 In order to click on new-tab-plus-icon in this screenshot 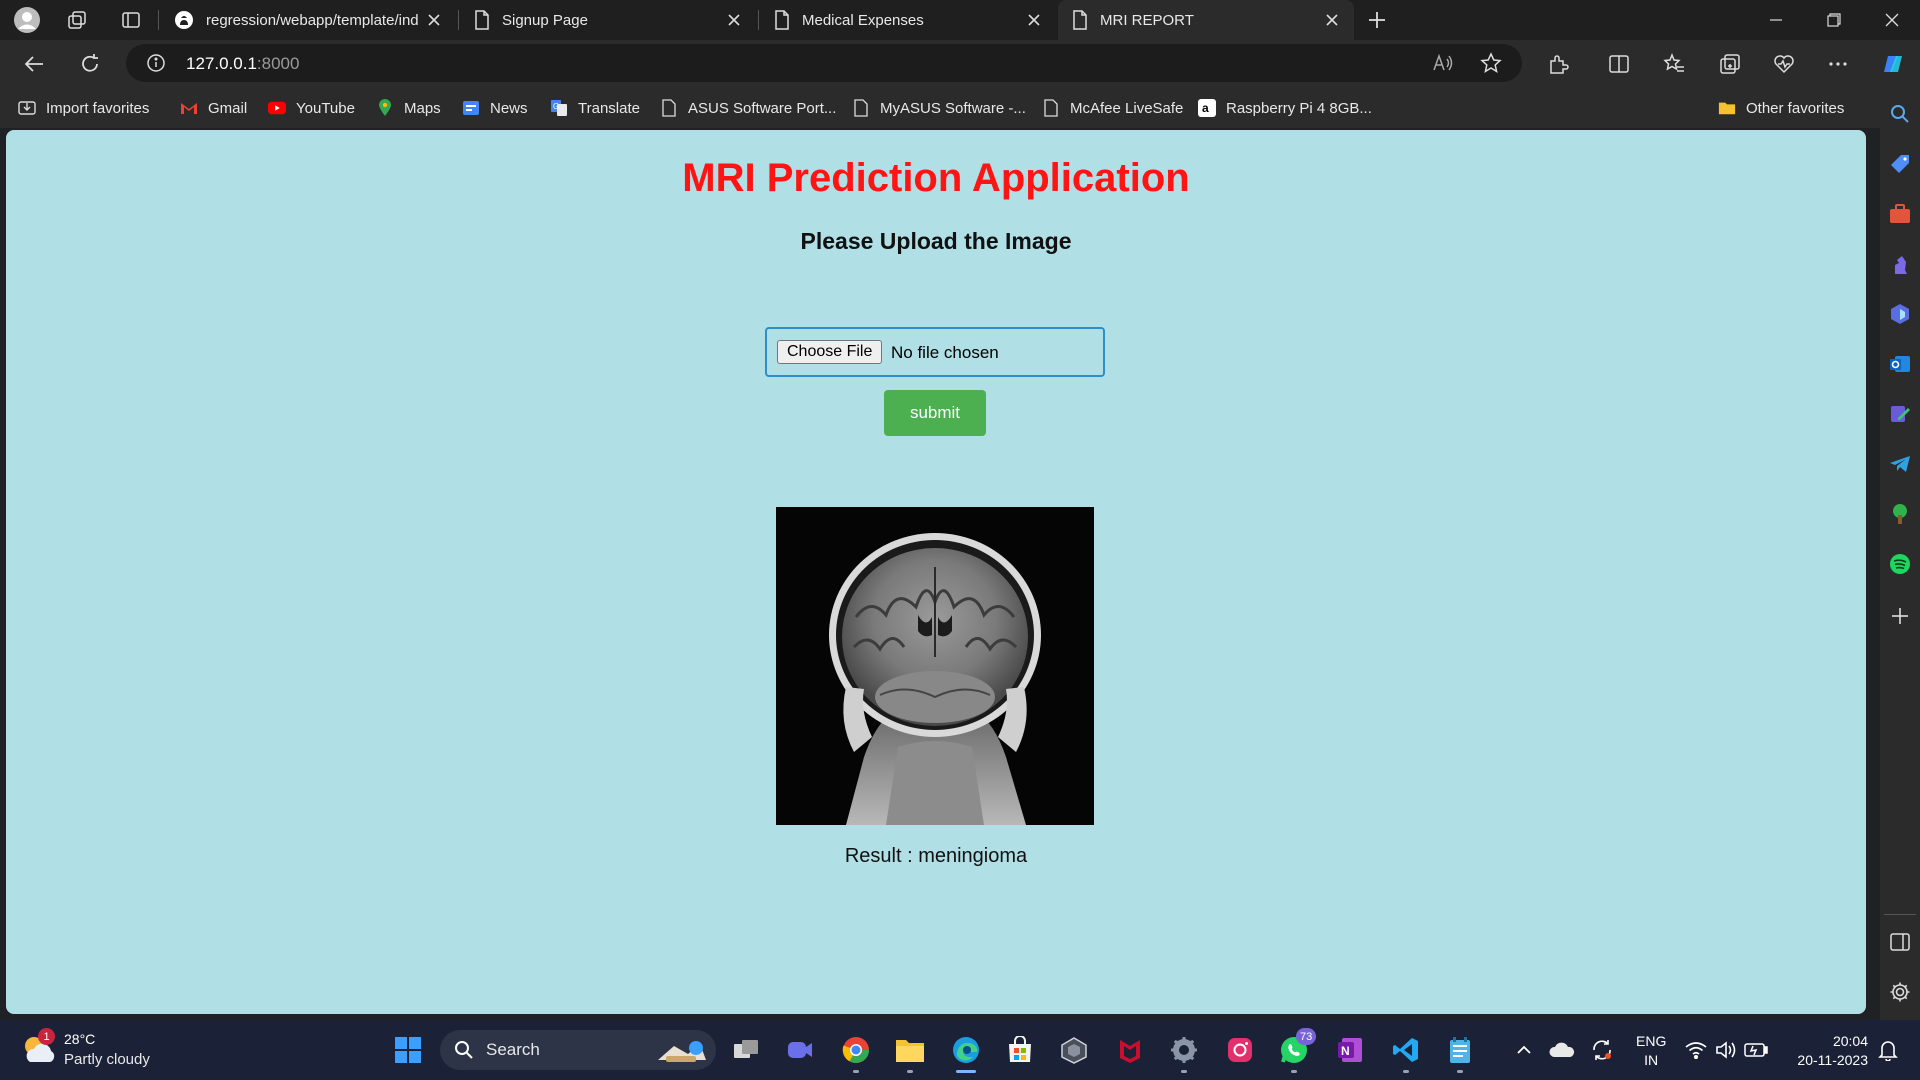, I will do `click(1377, 20)`.